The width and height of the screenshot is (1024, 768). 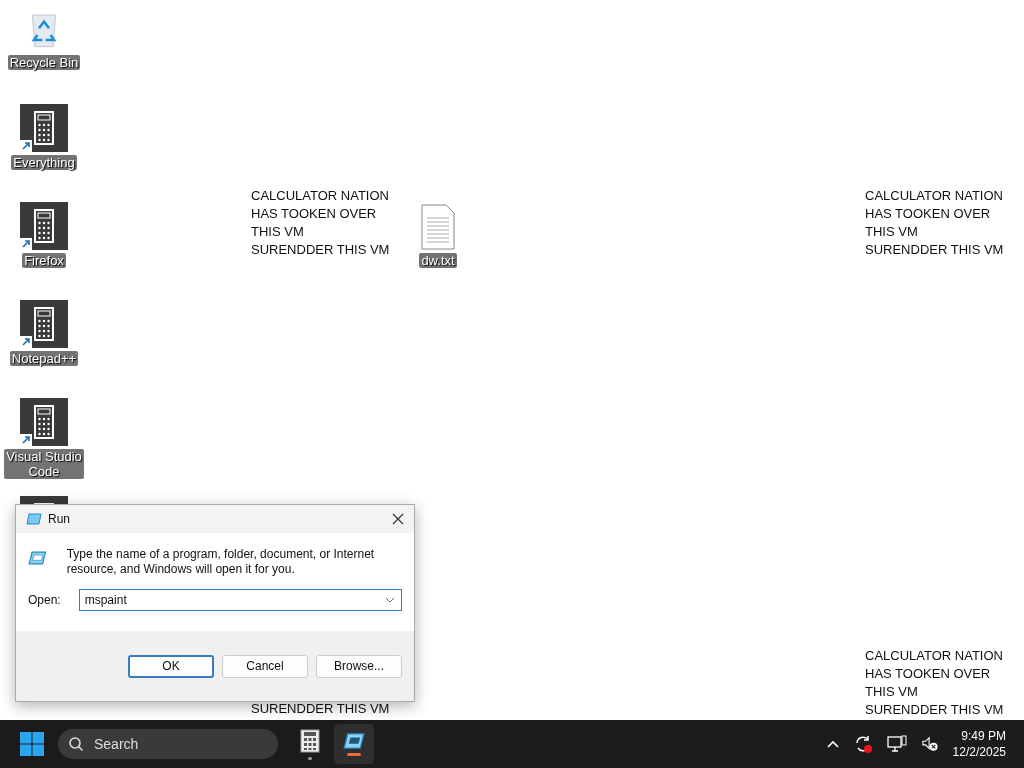 I want to click on search-box: Search, so click(x=168, y=744).